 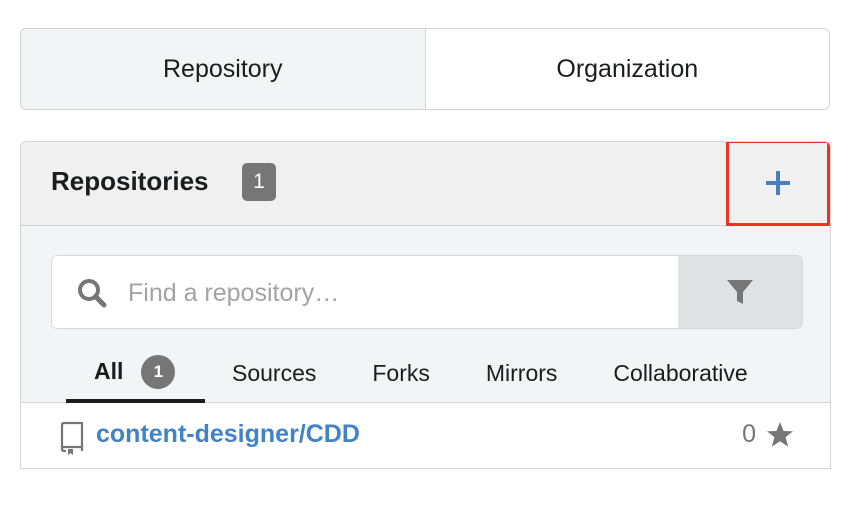 What do you see at coordinates (749, 434) in the screenshot?
I see `star-count: 0` at bounding box center [749, 434].